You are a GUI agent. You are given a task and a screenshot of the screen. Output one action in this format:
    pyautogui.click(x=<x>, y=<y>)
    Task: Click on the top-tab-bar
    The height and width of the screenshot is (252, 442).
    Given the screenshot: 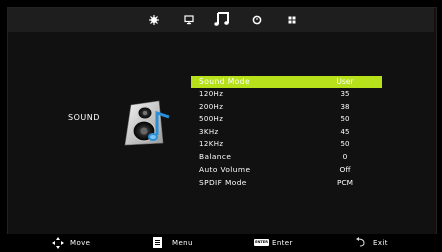 What is the action you would take?
    pyautogui.click(x=221, y=20)
    